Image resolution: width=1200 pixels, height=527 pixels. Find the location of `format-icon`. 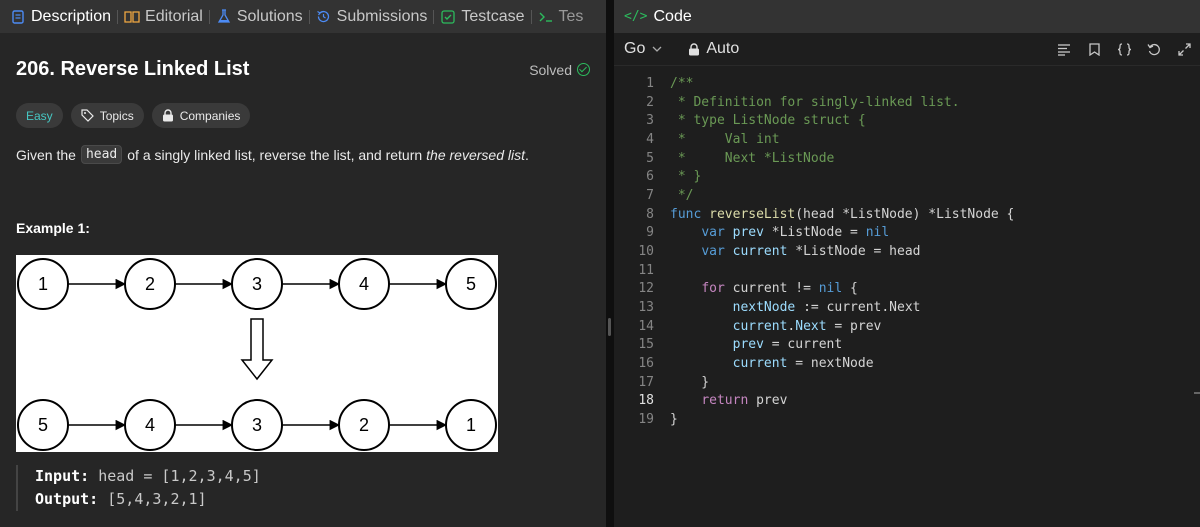

format-icon is located at coordinates (1064, 50).